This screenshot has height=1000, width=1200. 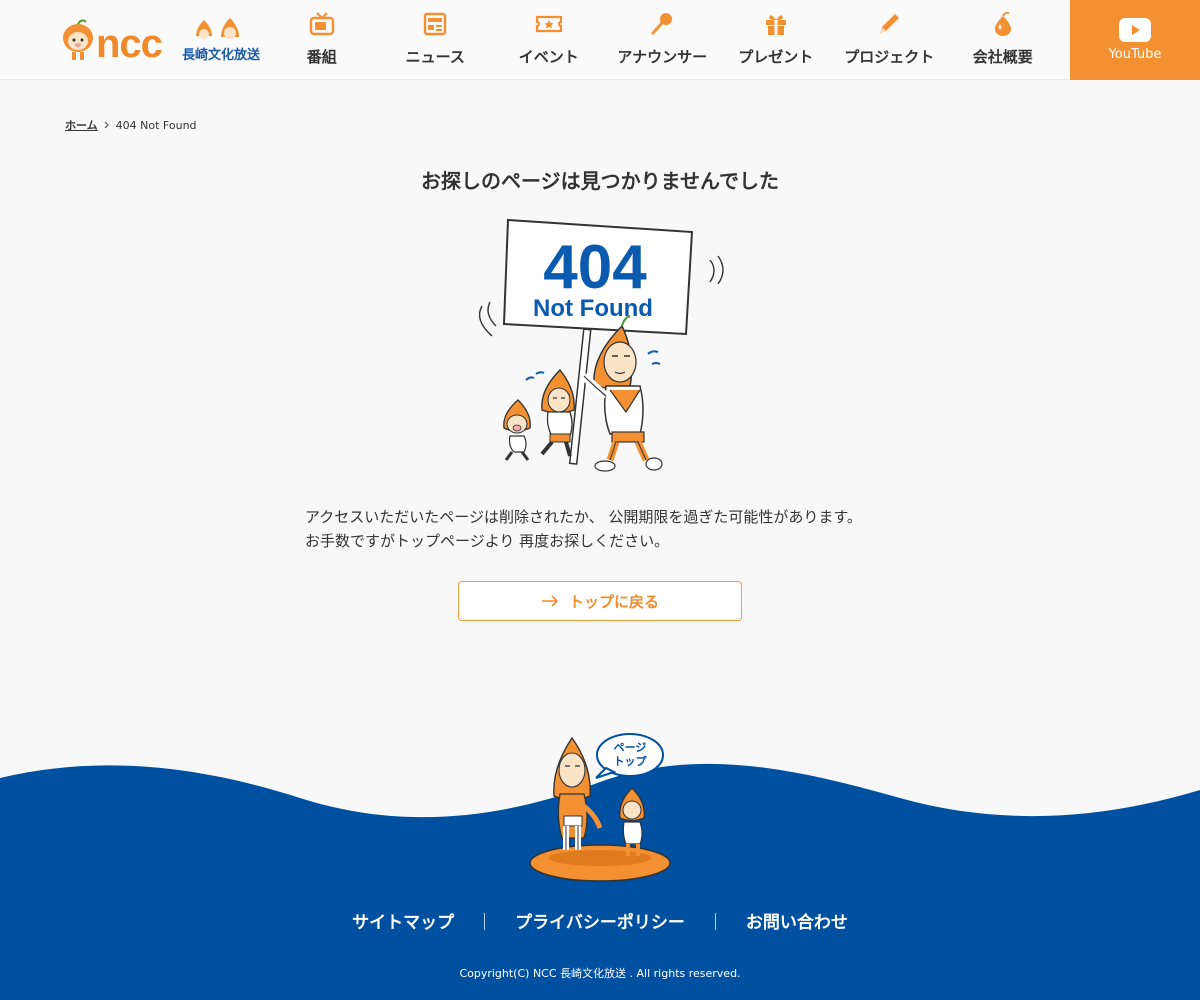 I want to click on news-icon, so click(x=435, y=24).